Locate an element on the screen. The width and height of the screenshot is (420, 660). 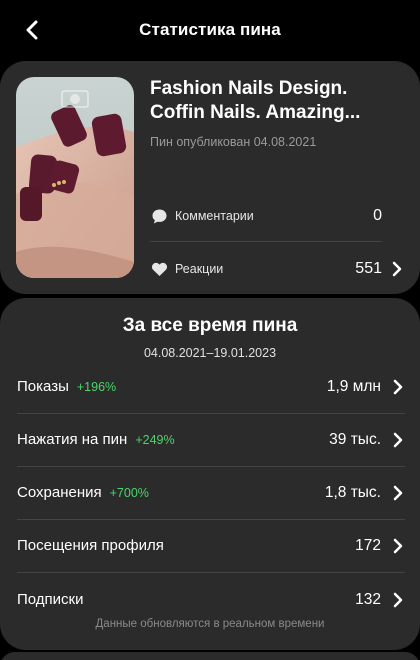
metric-row-impressions: Показы +196% 1,9 млн is located at coordinates (211, 386).